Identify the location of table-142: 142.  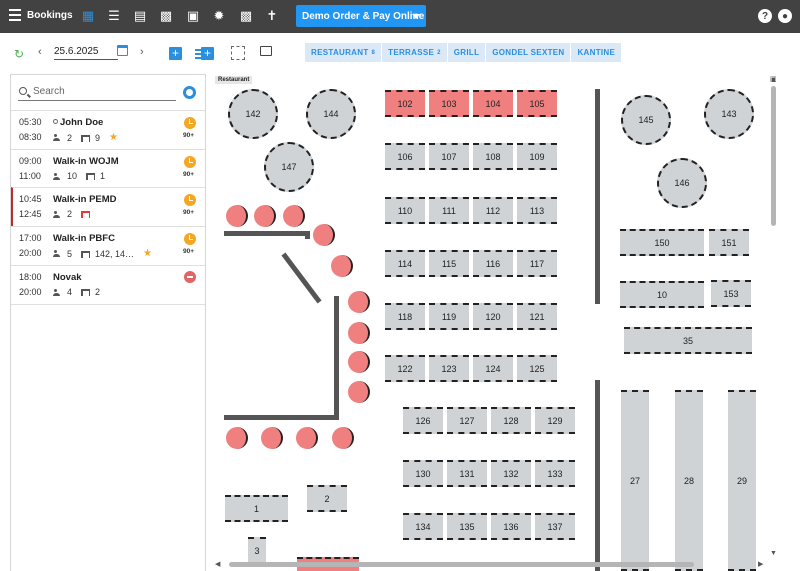
(253, 114).